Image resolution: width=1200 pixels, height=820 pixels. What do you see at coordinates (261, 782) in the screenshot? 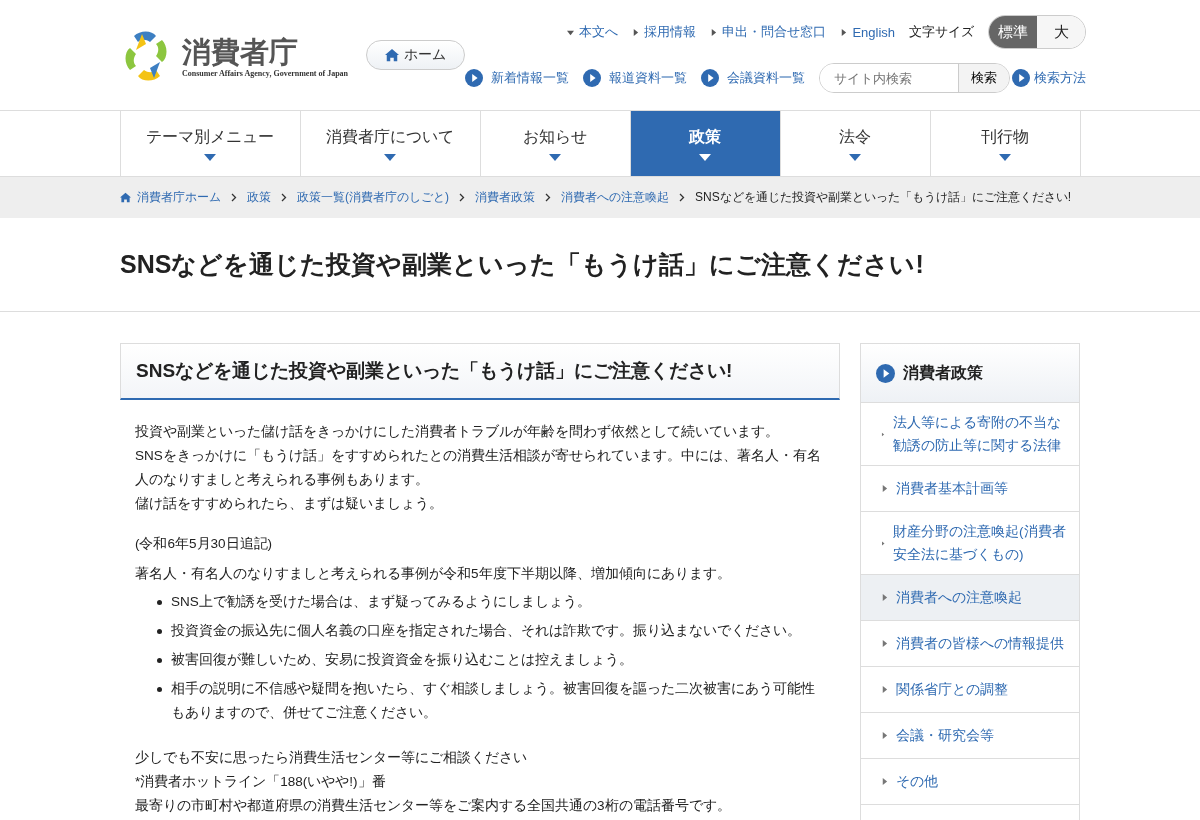
I see `paragraph: *消費者ホットライン「188(いやや!)」番` at bounding box center [261, 782].